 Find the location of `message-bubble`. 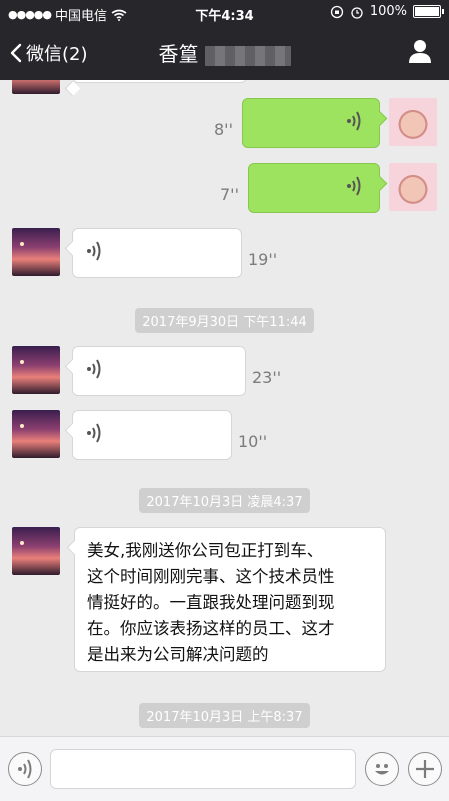

message-bubble is located at coordinates (159, 81).